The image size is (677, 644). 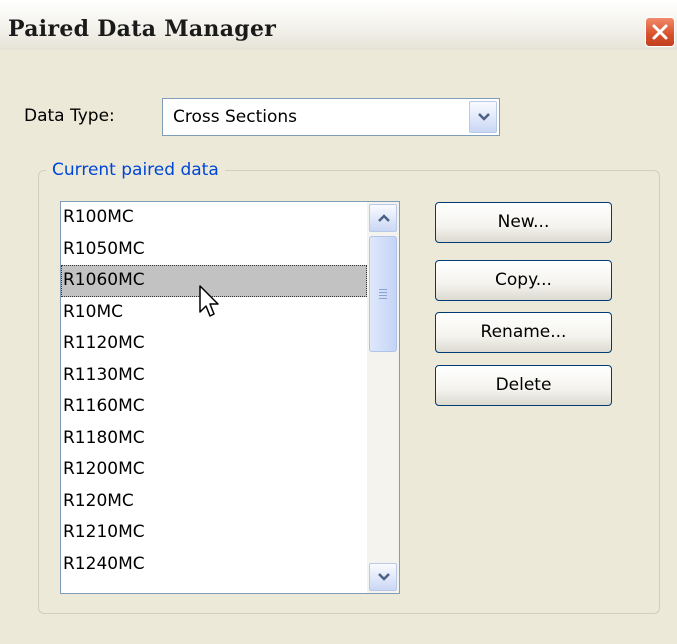 I want to click on list-item: R100MC, so click(x=214, y=218).